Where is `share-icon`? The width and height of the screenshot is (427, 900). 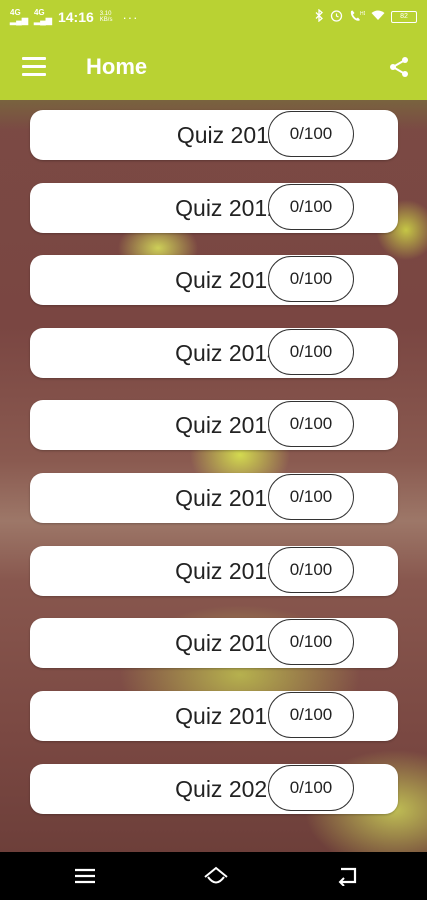
share-icon is located at coordinates (399, 67).